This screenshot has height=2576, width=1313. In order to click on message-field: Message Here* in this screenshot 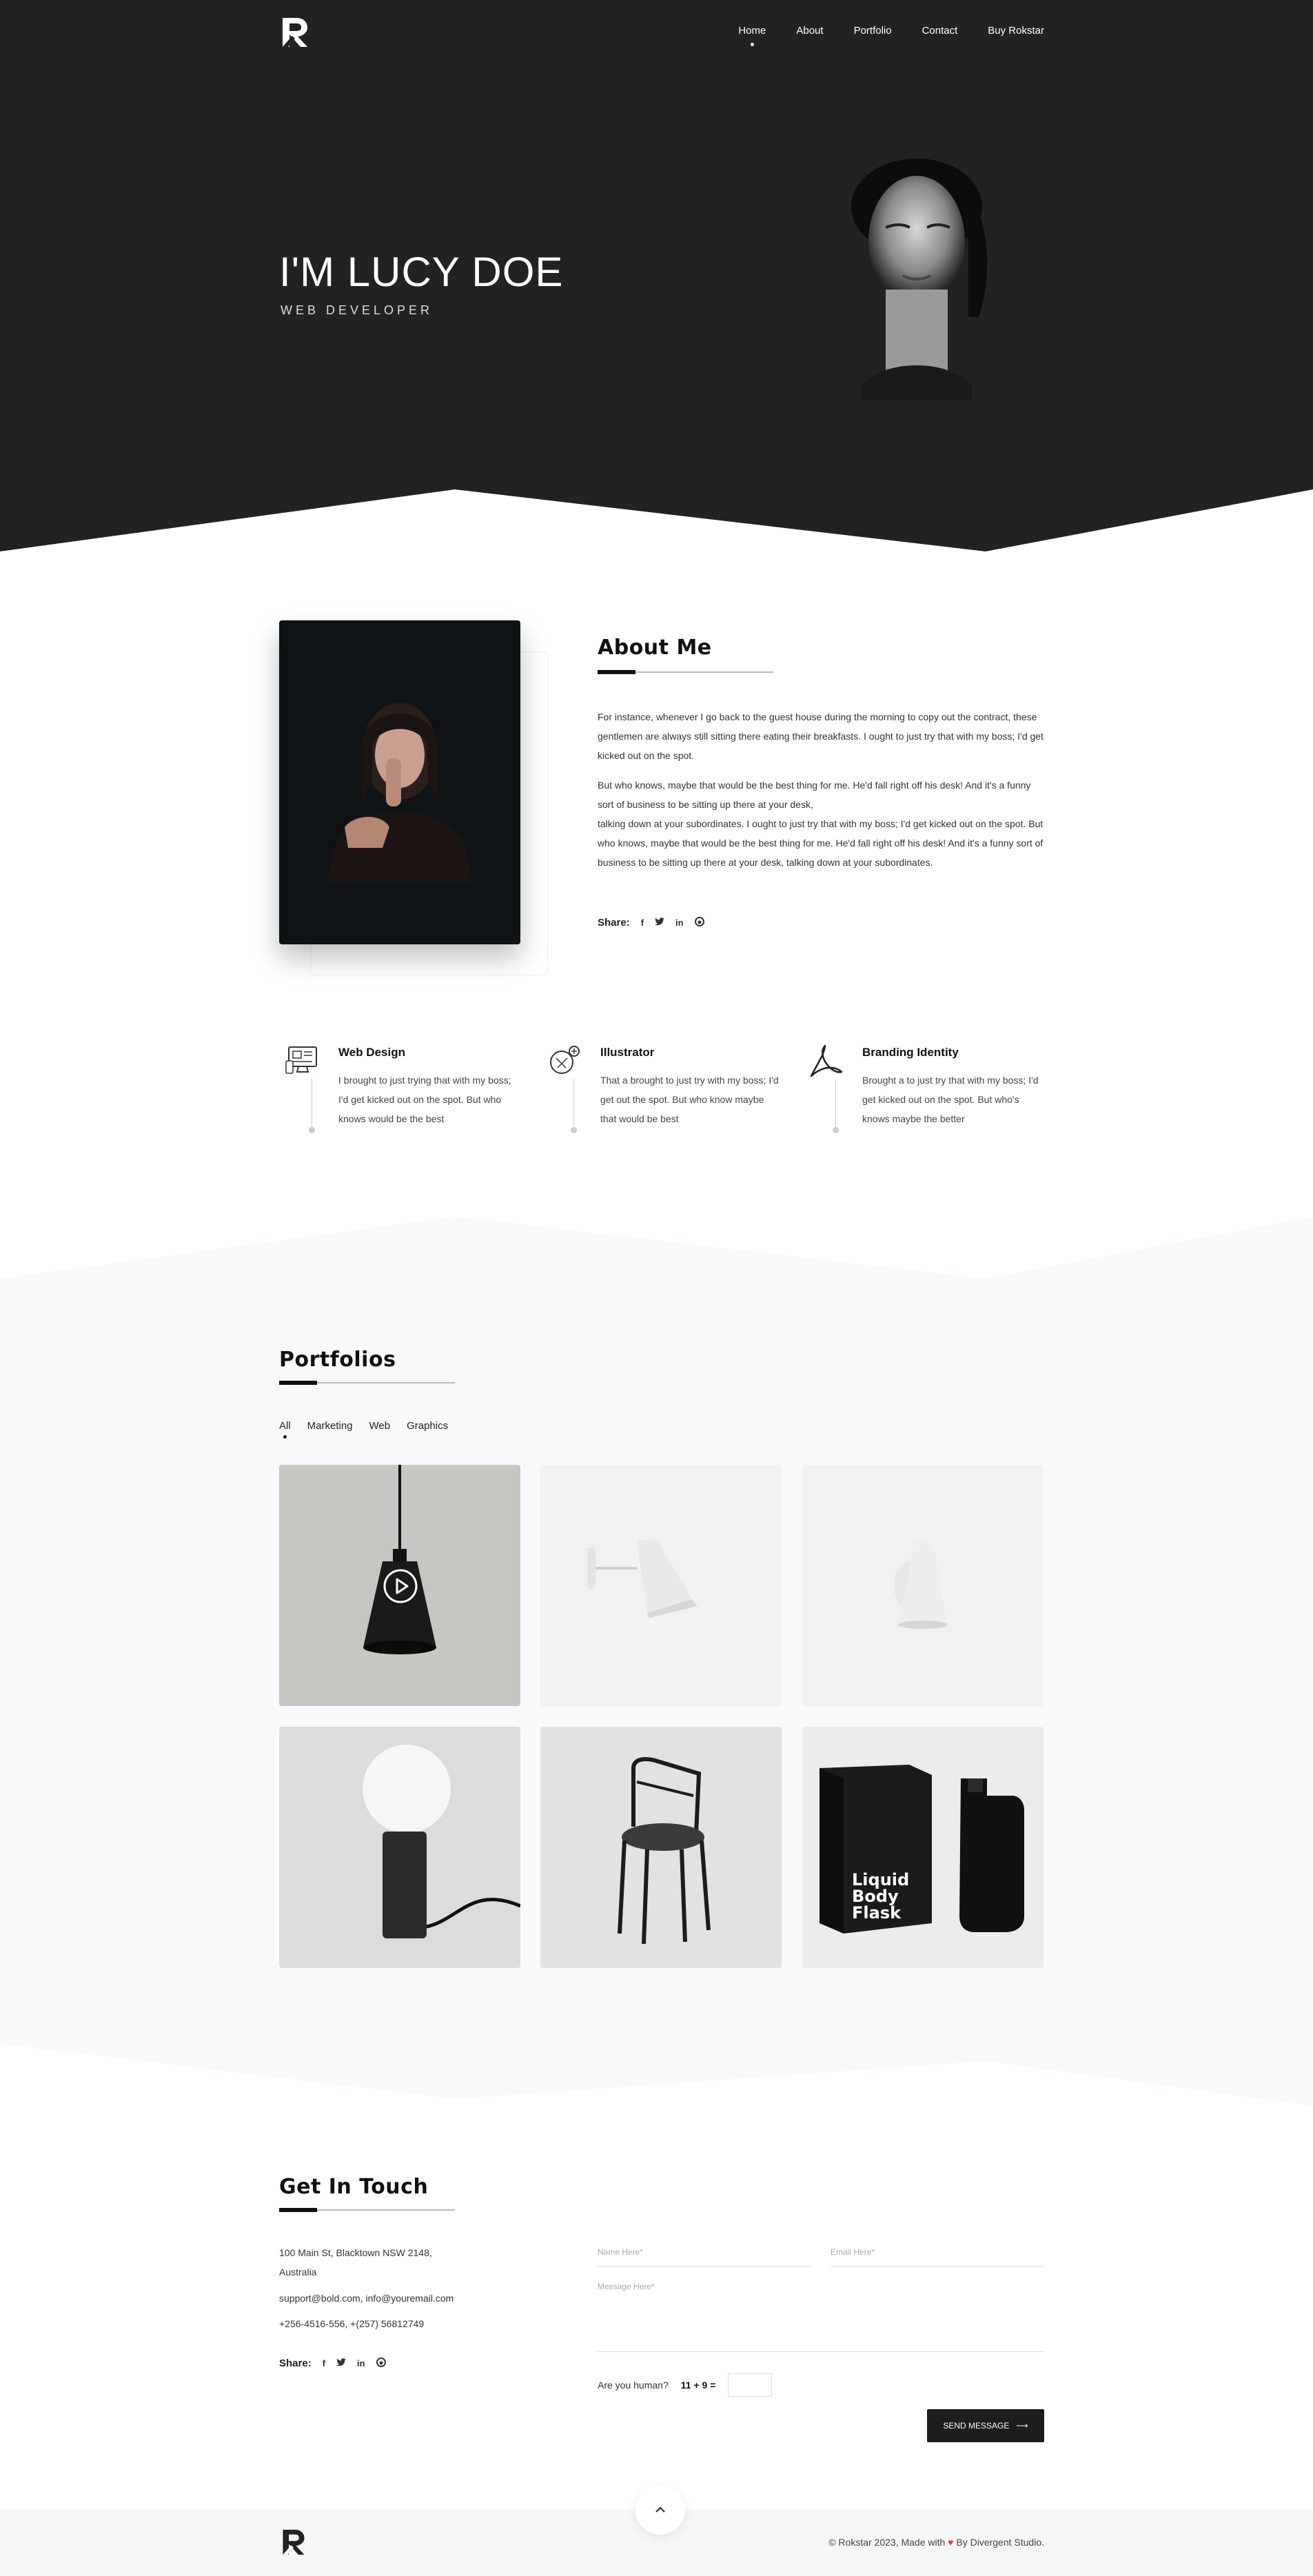, I will do `click(821, 2317)`.